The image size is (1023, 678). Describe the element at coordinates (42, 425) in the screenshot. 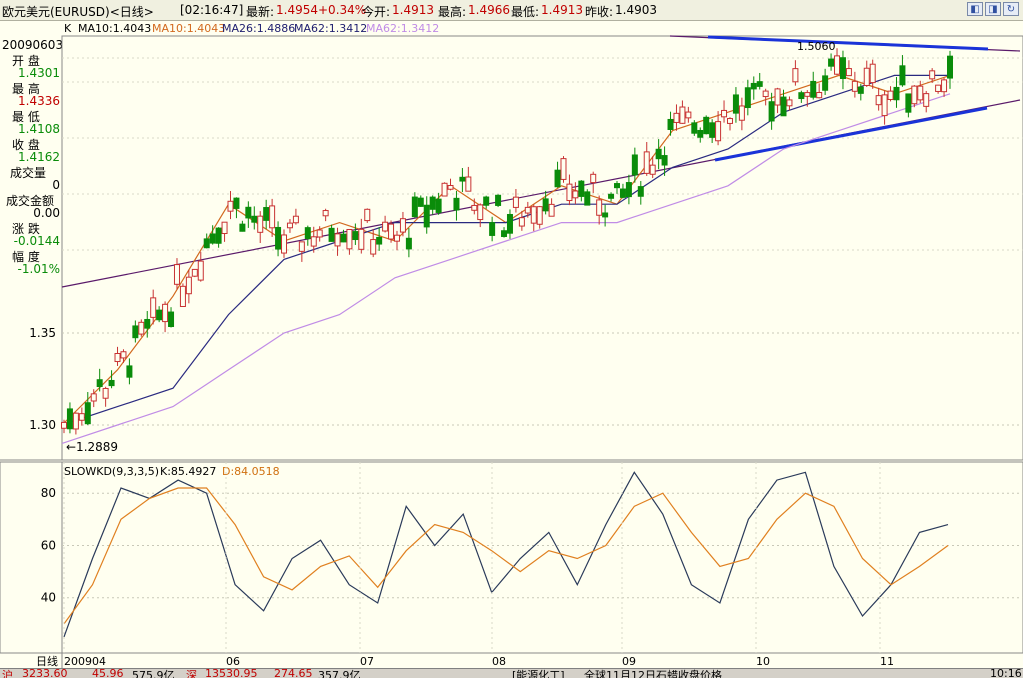

I see `price-tick-label: 1.30` at that location.